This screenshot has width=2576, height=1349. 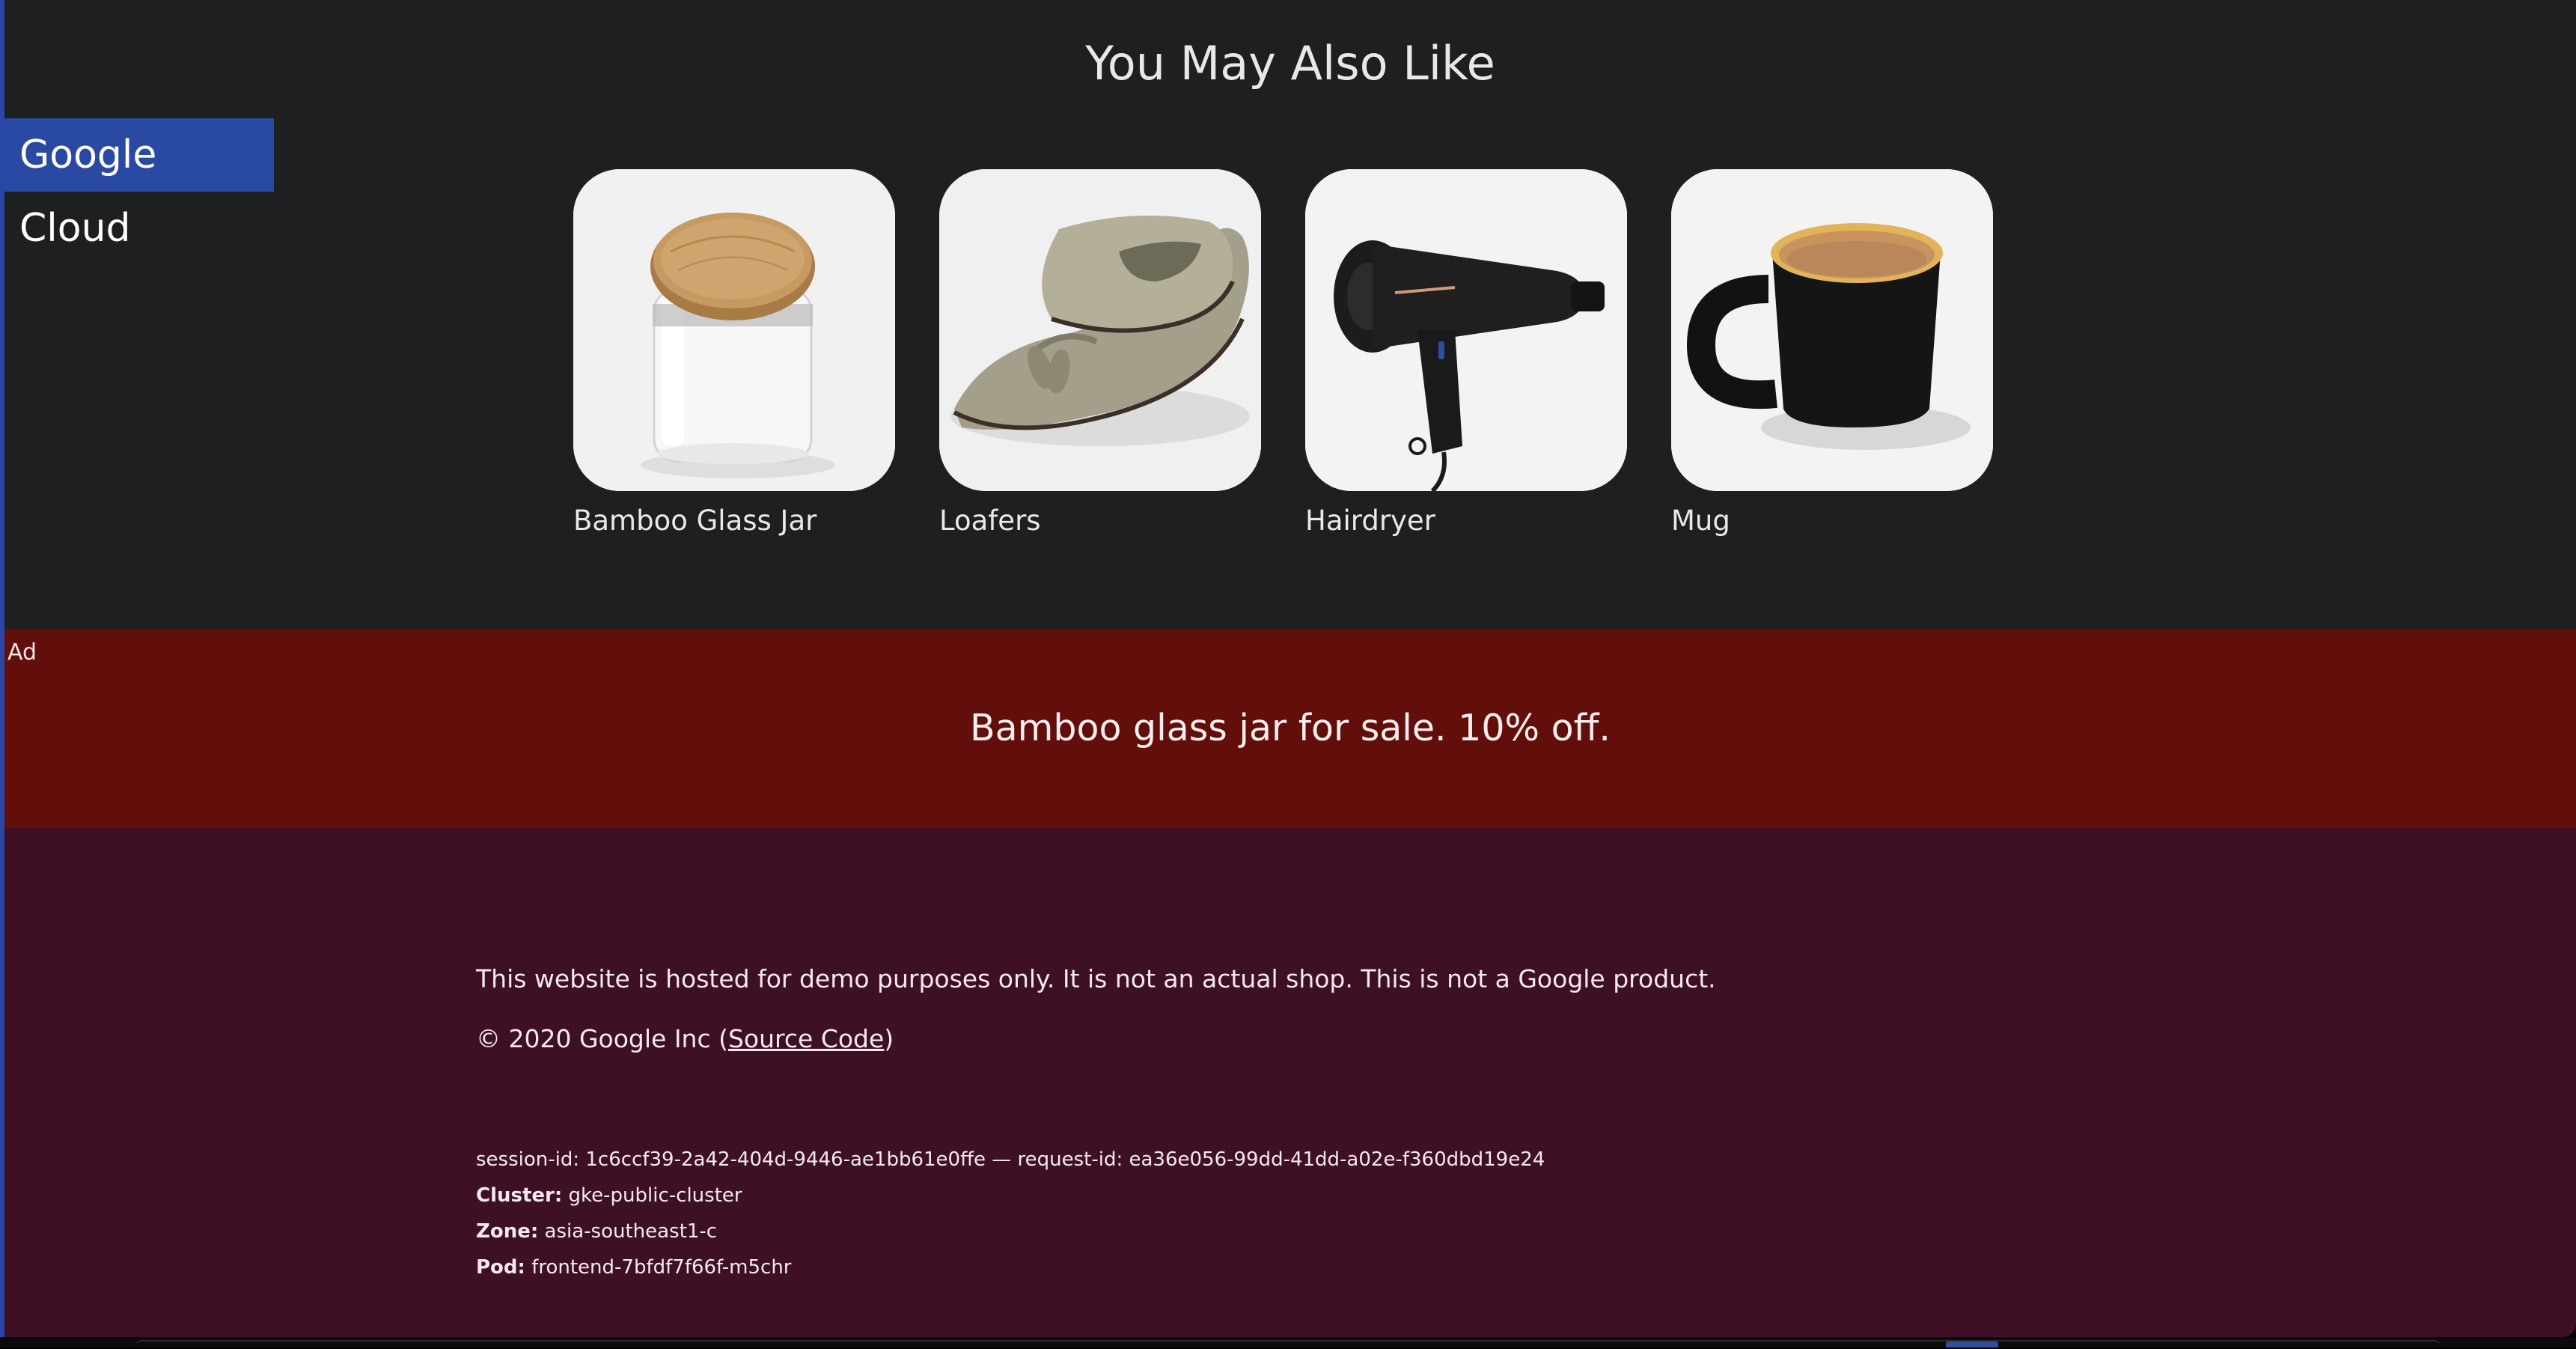 I want to click on product-name: Bamboo Glass Jar, so click(x=734, y=521).